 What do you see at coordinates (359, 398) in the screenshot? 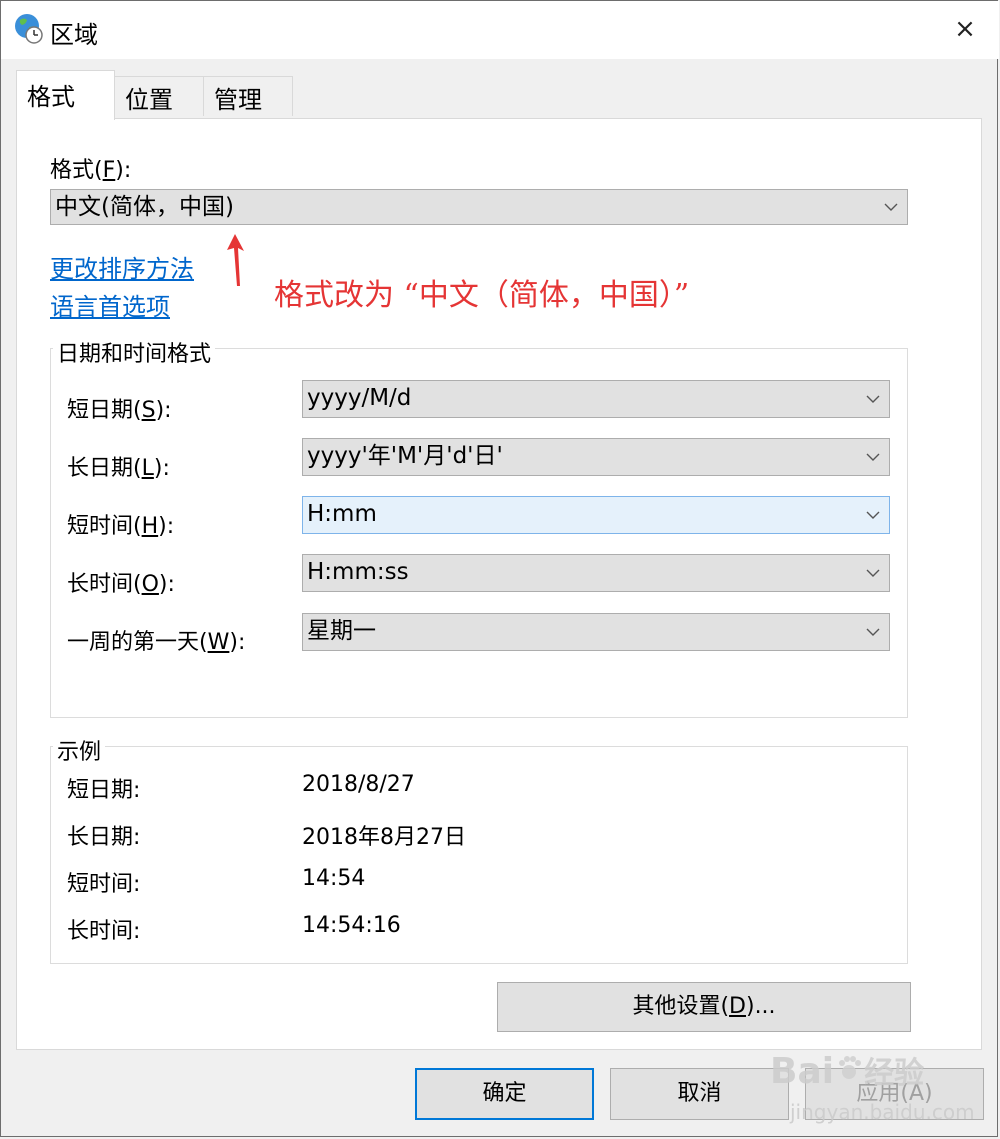
I see `short-date-value: yyyy/M/d` at bounding box center [359, 398].